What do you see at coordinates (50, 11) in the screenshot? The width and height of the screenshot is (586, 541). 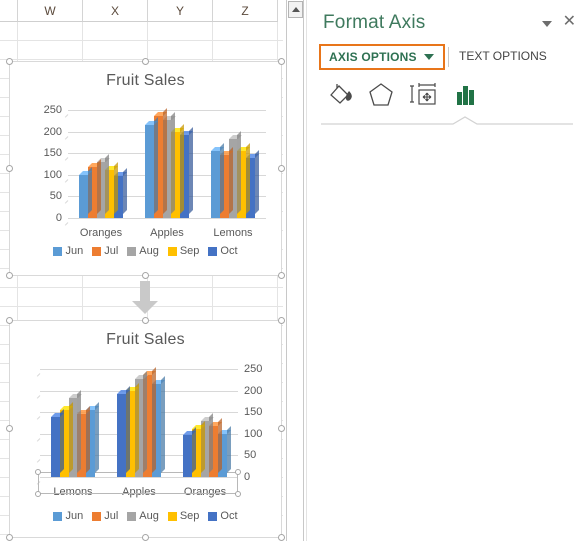 I see `column-header-w: W` at bounding box center [50, 11].